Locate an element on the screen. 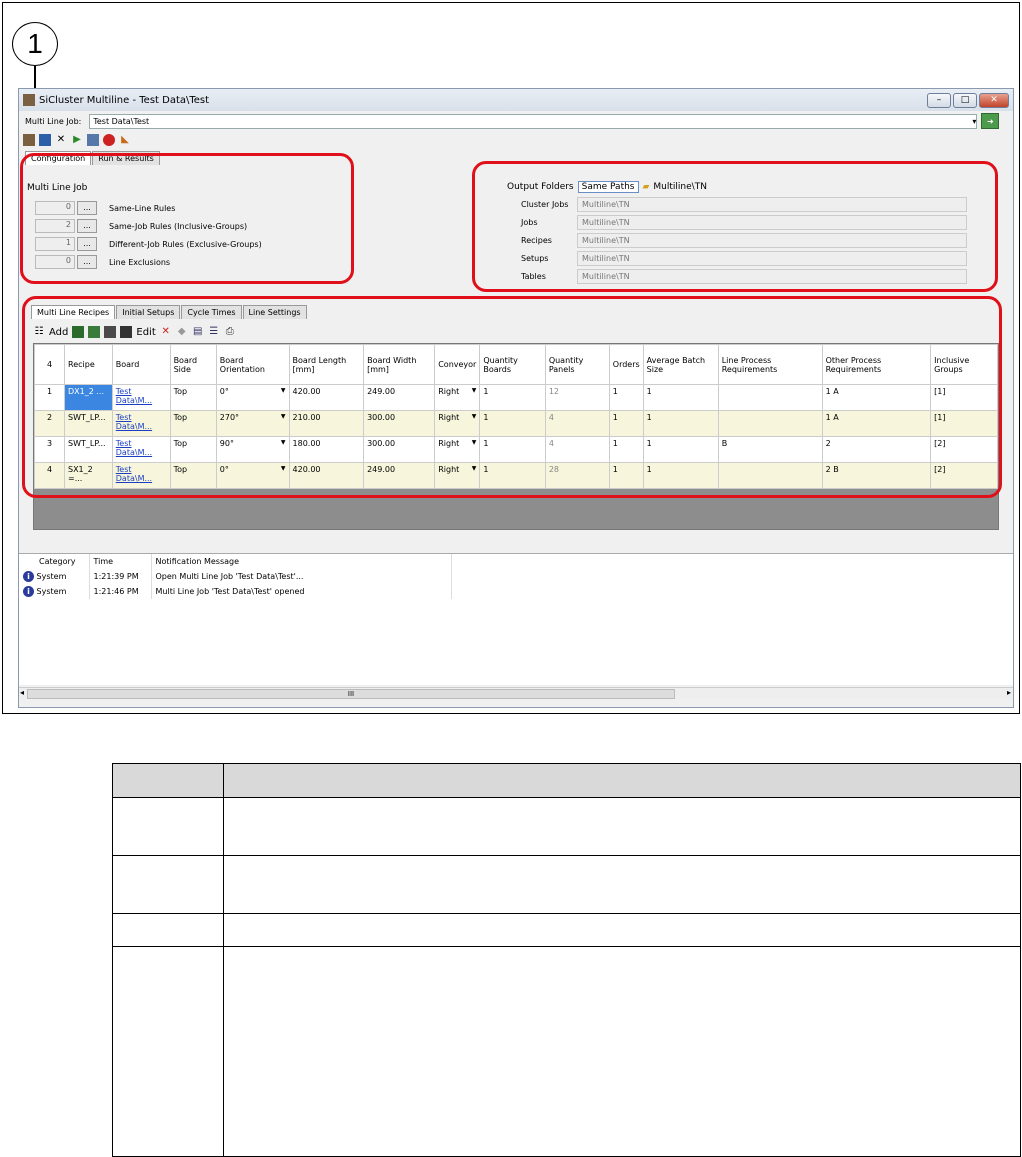  callout-1: 1 is located at coordinates (35, 44).